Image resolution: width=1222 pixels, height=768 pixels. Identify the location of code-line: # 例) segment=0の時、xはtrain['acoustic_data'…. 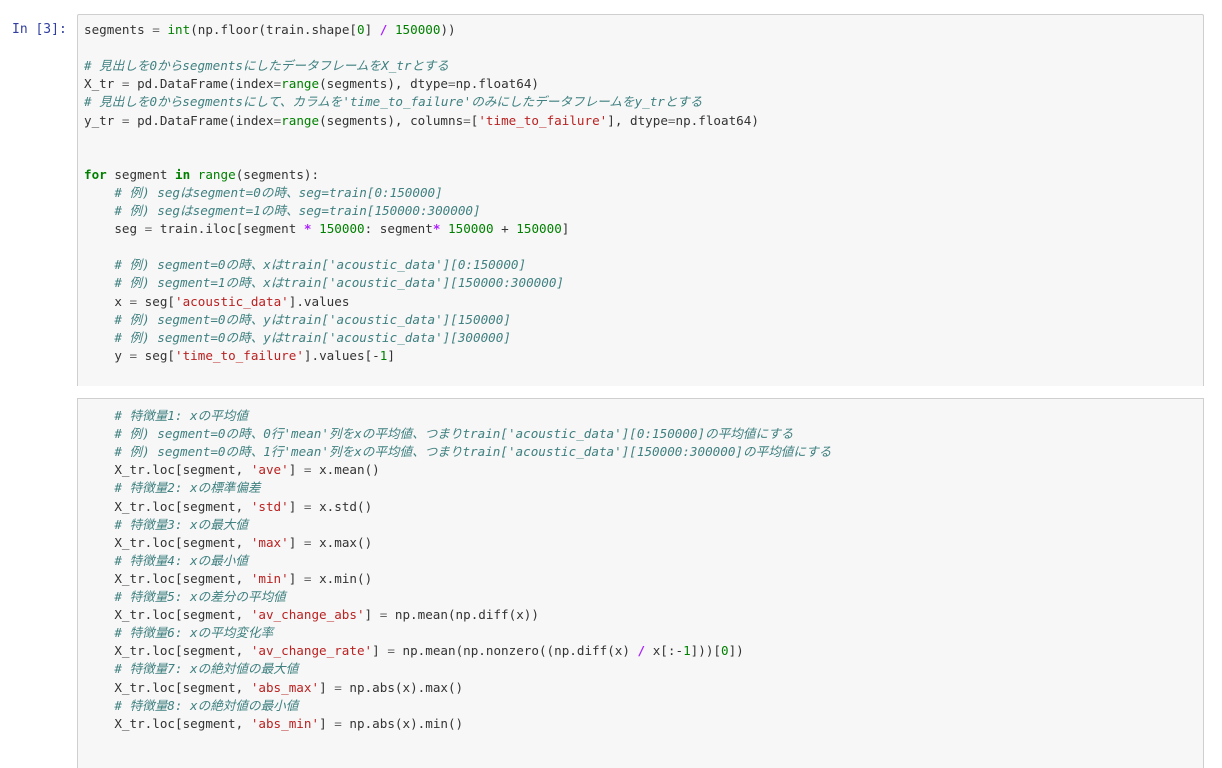
(305, 265).